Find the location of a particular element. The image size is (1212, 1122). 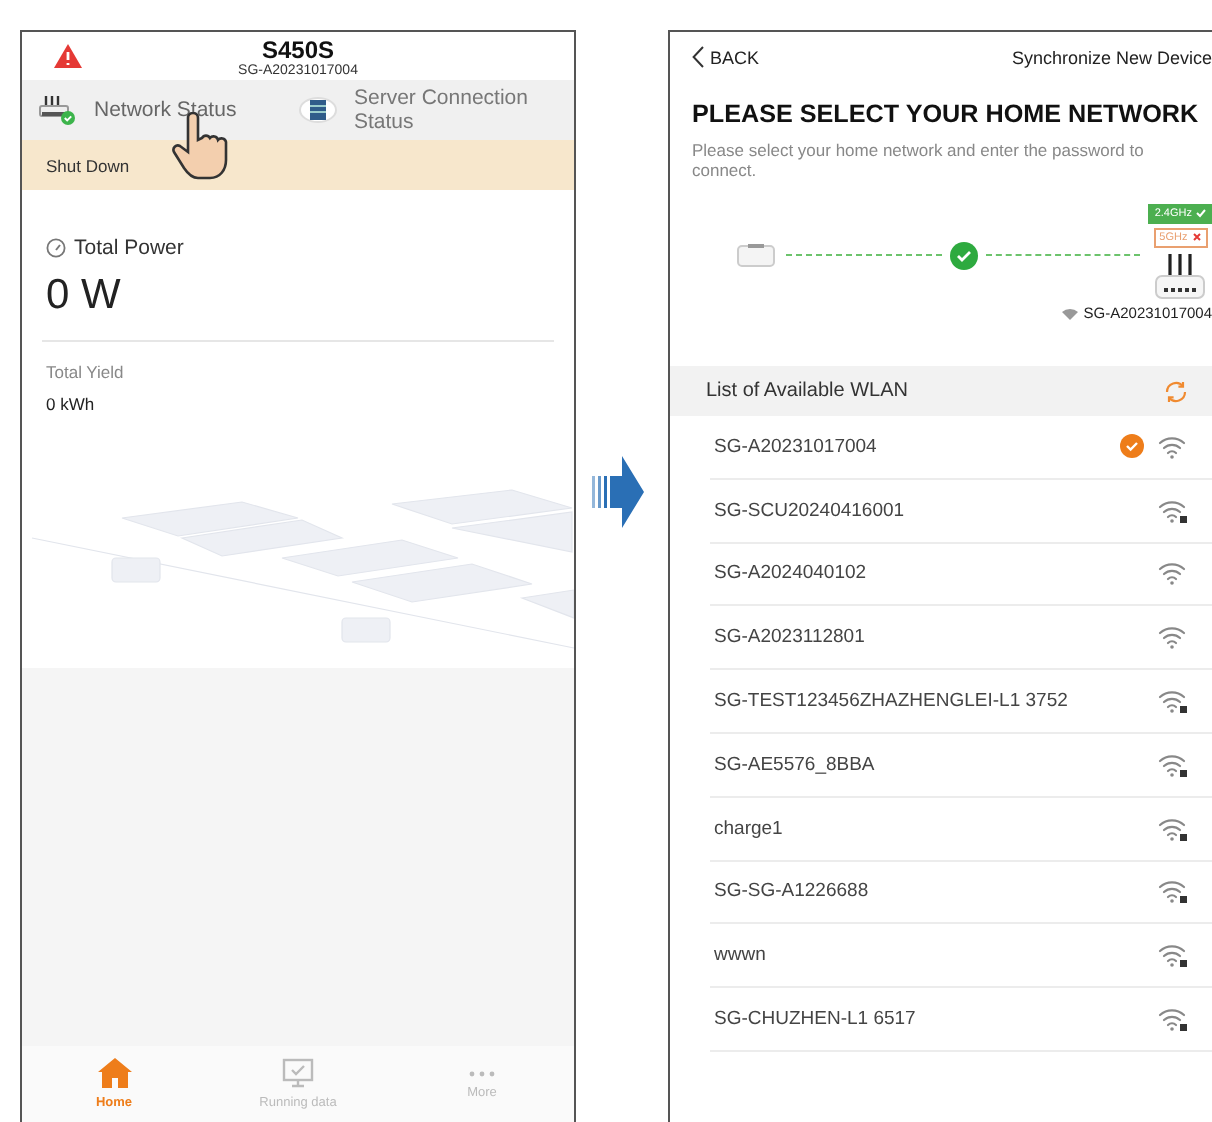

wifi-network-item: SG-A2023112801 is located at coordinates (961, 638).